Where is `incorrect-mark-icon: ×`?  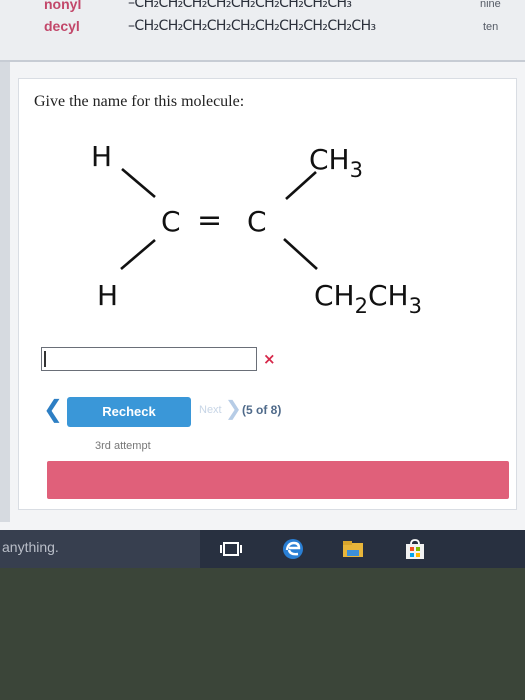 incorrect-mark-icon: × is located at coordinates (269, 359).